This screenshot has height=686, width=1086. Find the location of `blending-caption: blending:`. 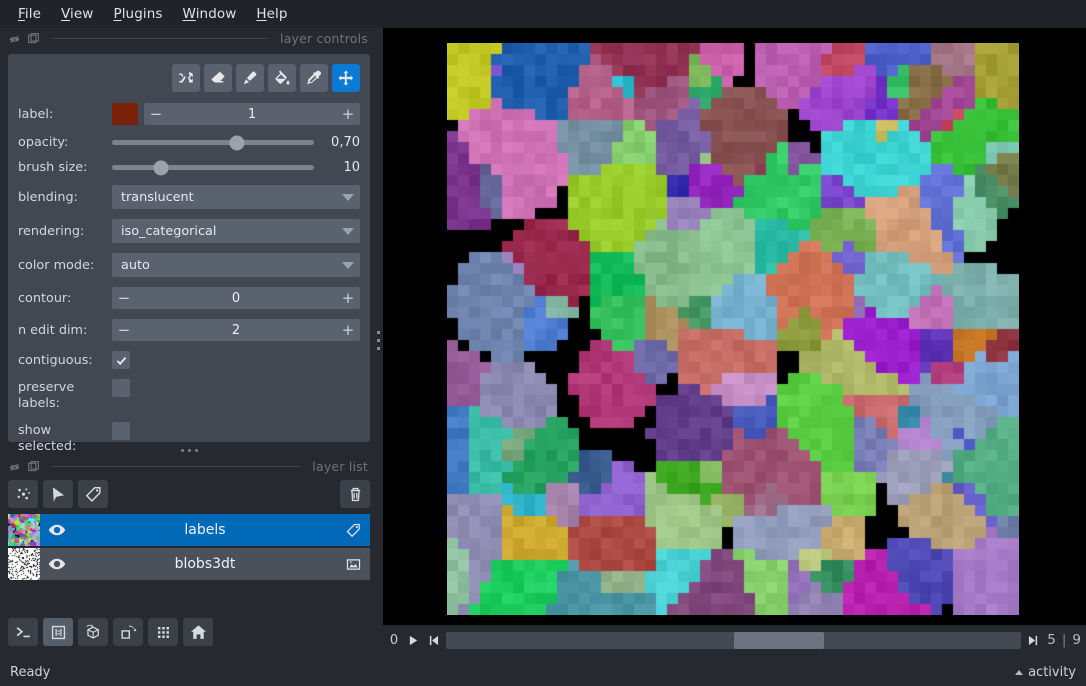

blending-caption: blending: is located at coordinates (48, 197).